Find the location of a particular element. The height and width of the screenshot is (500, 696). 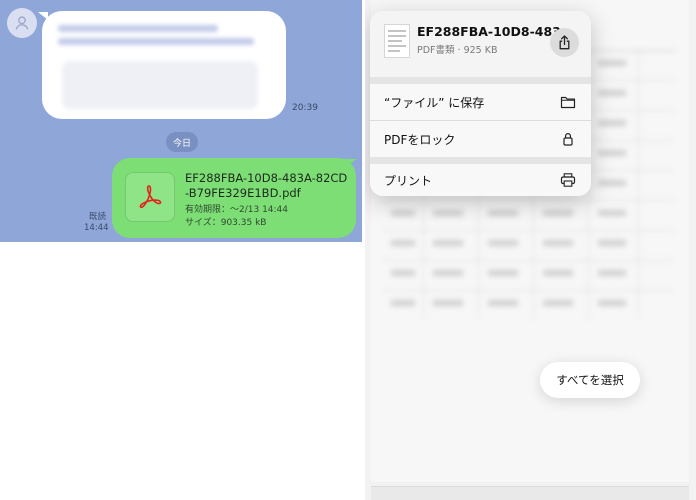

file-size: サイズ：903.35 kB is located at coordinates (226, 223).